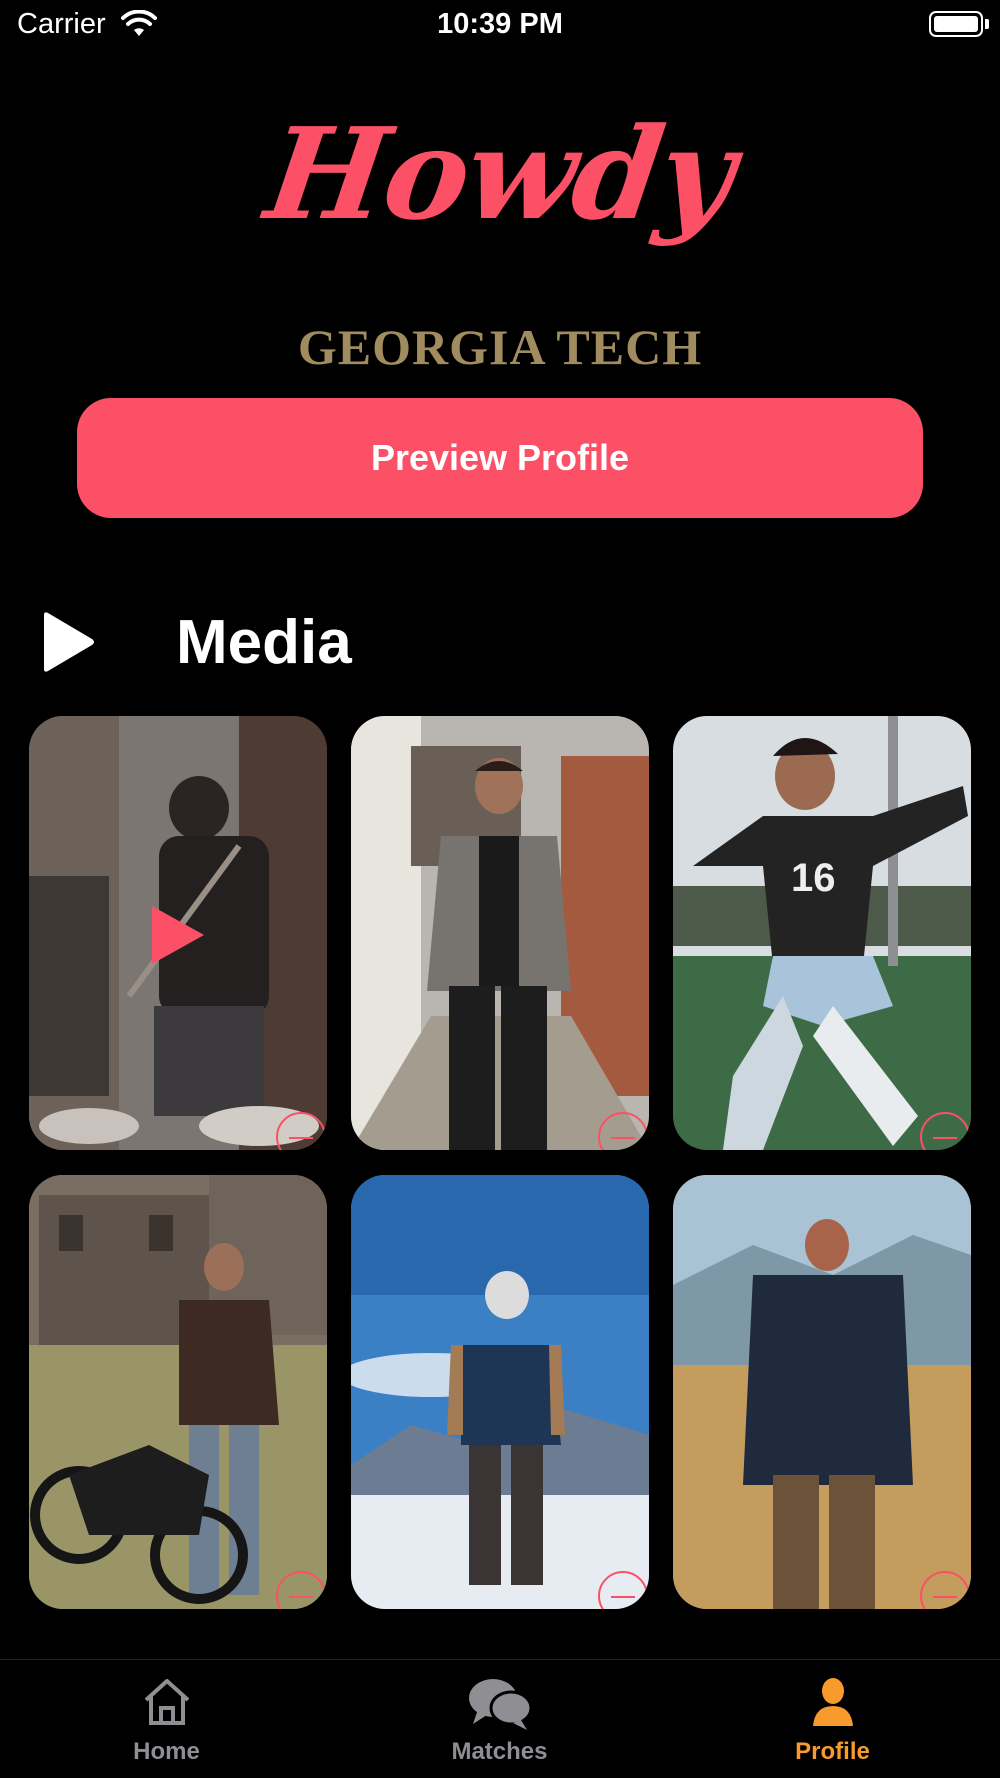 Image resolution: width=1000 pixels, height=1778 pixels. I want to click on tab-profile-label: Profile, so click(832, 1751).